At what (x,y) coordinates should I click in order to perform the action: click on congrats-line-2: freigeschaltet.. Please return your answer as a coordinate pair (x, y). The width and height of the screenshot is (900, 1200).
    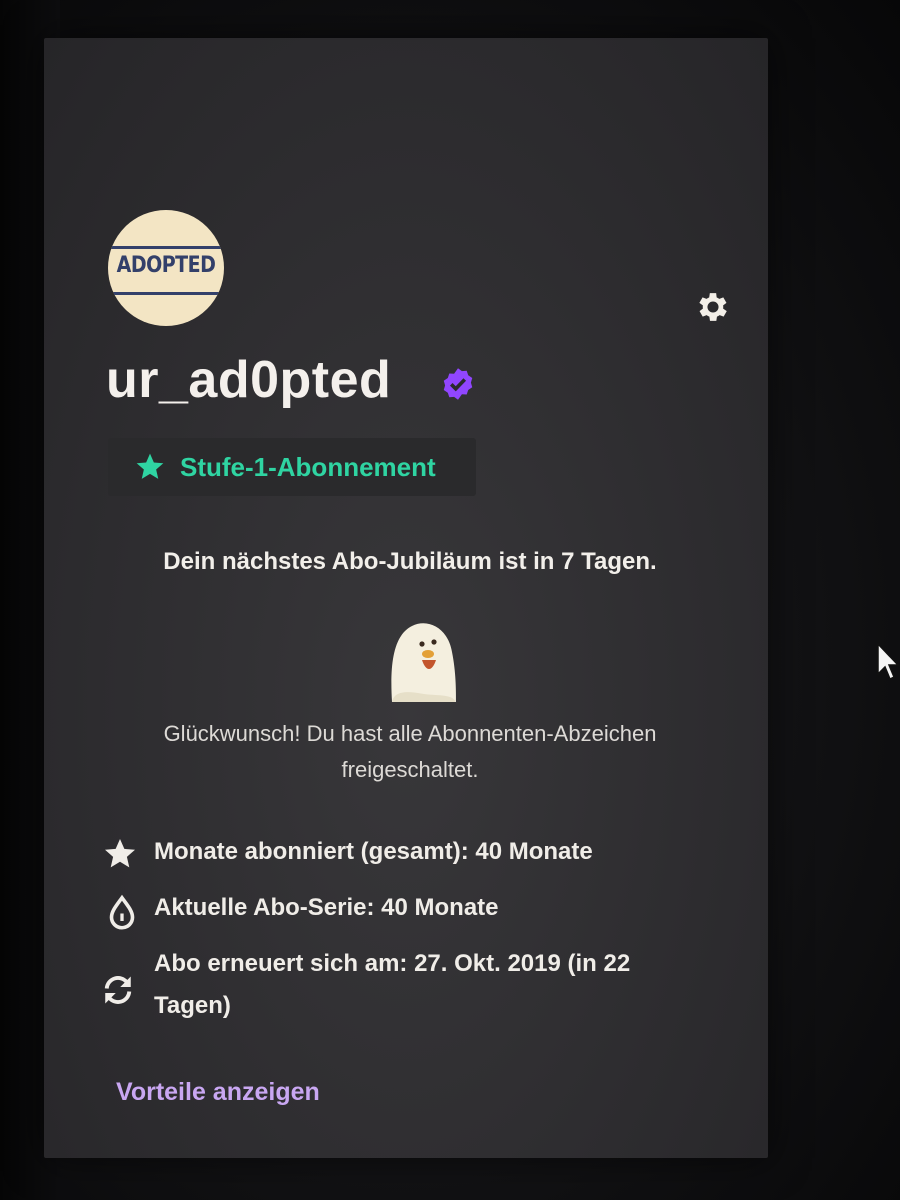
    Looking at the image, I should click on (410, 769).